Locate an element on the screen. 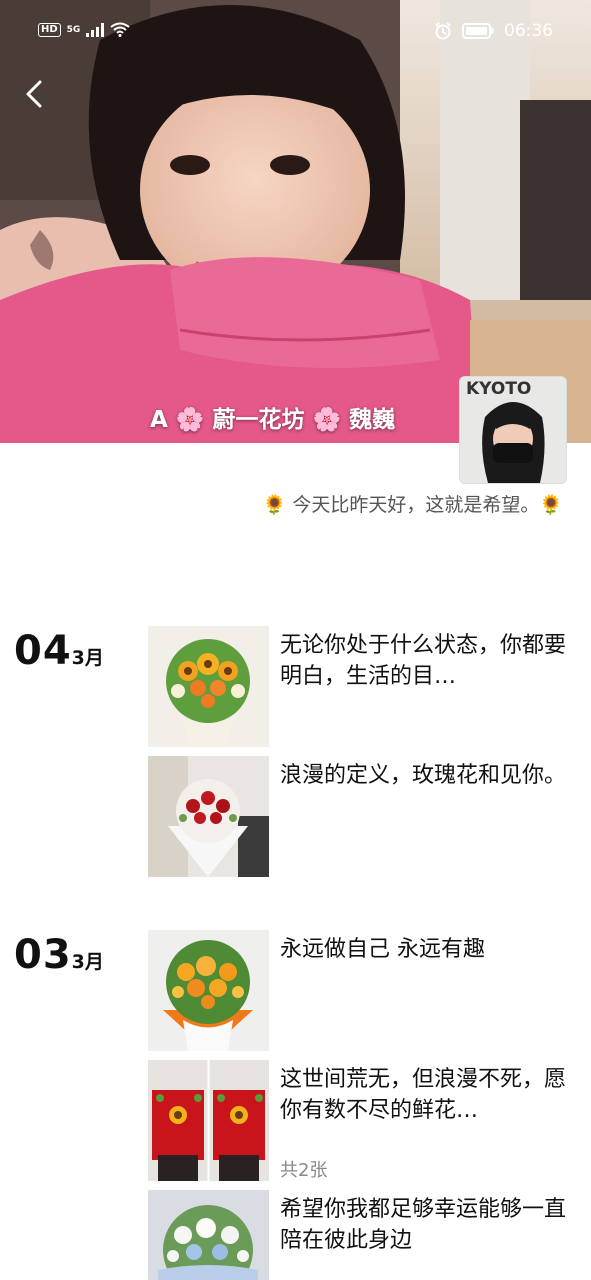 The width and height of the screenshot is (591, 1280). flower-baskets-image is located at coordinates (208, 1120).